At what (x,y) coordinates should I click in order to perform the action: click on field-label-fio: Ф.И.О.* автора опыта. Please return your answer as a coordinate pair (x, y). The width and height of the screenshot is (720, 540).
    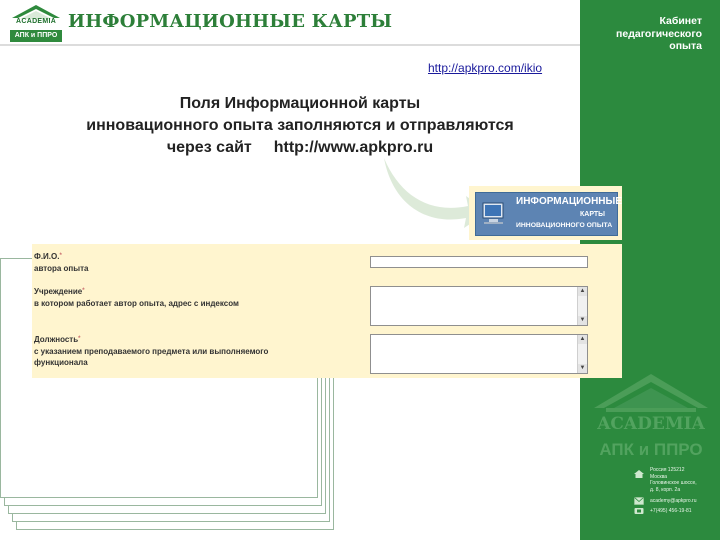
    Looking at the image, I should click on (61, 262).